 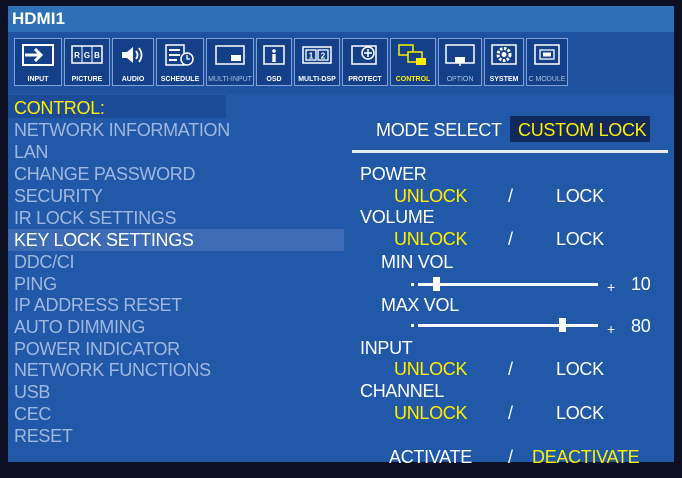 What do you see at coordinates (38, 55) in the screenshot?
I see `input-icon` at bounding box center [38, 55].